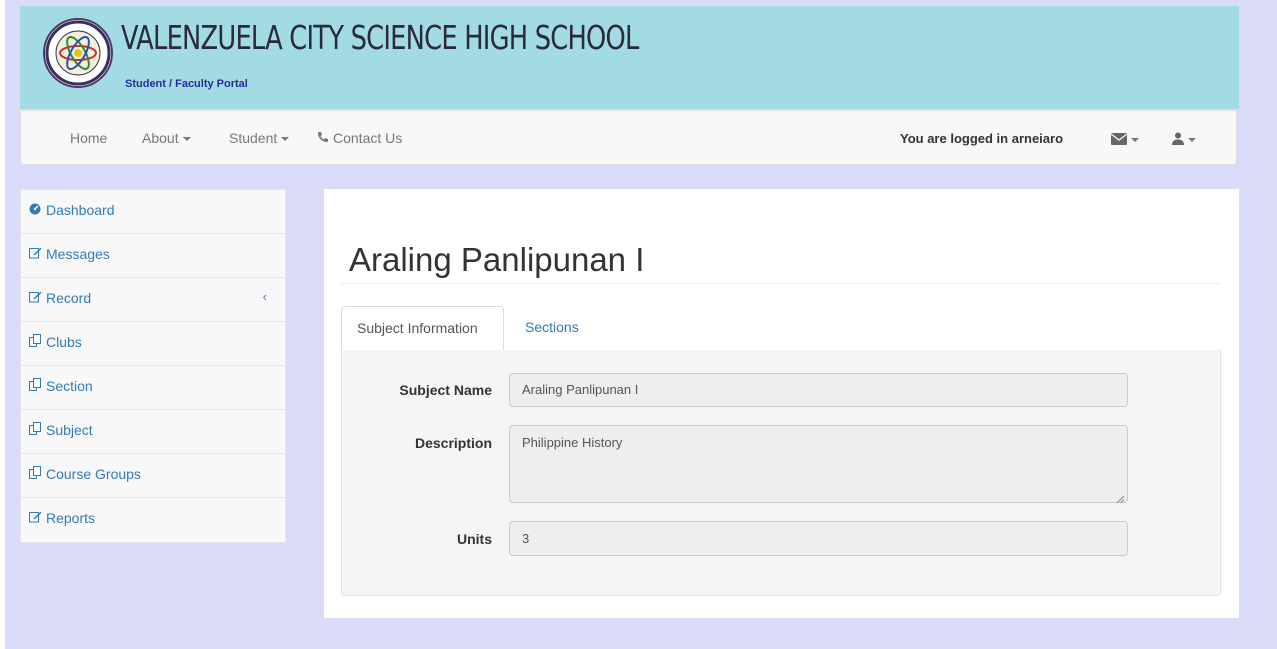 The image size is (1277, 649). I want to click on user-dropdown, so click(1184, 139).